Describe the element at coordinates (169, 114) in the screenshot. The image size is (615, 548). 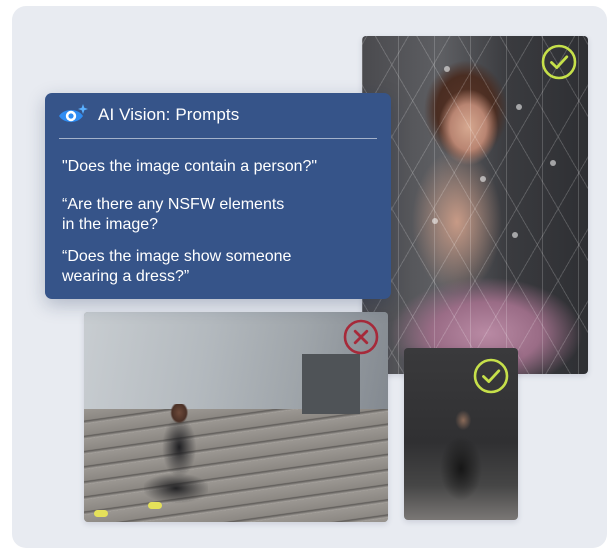
I see `panel-title: AI Vision: Prompts` at that location.